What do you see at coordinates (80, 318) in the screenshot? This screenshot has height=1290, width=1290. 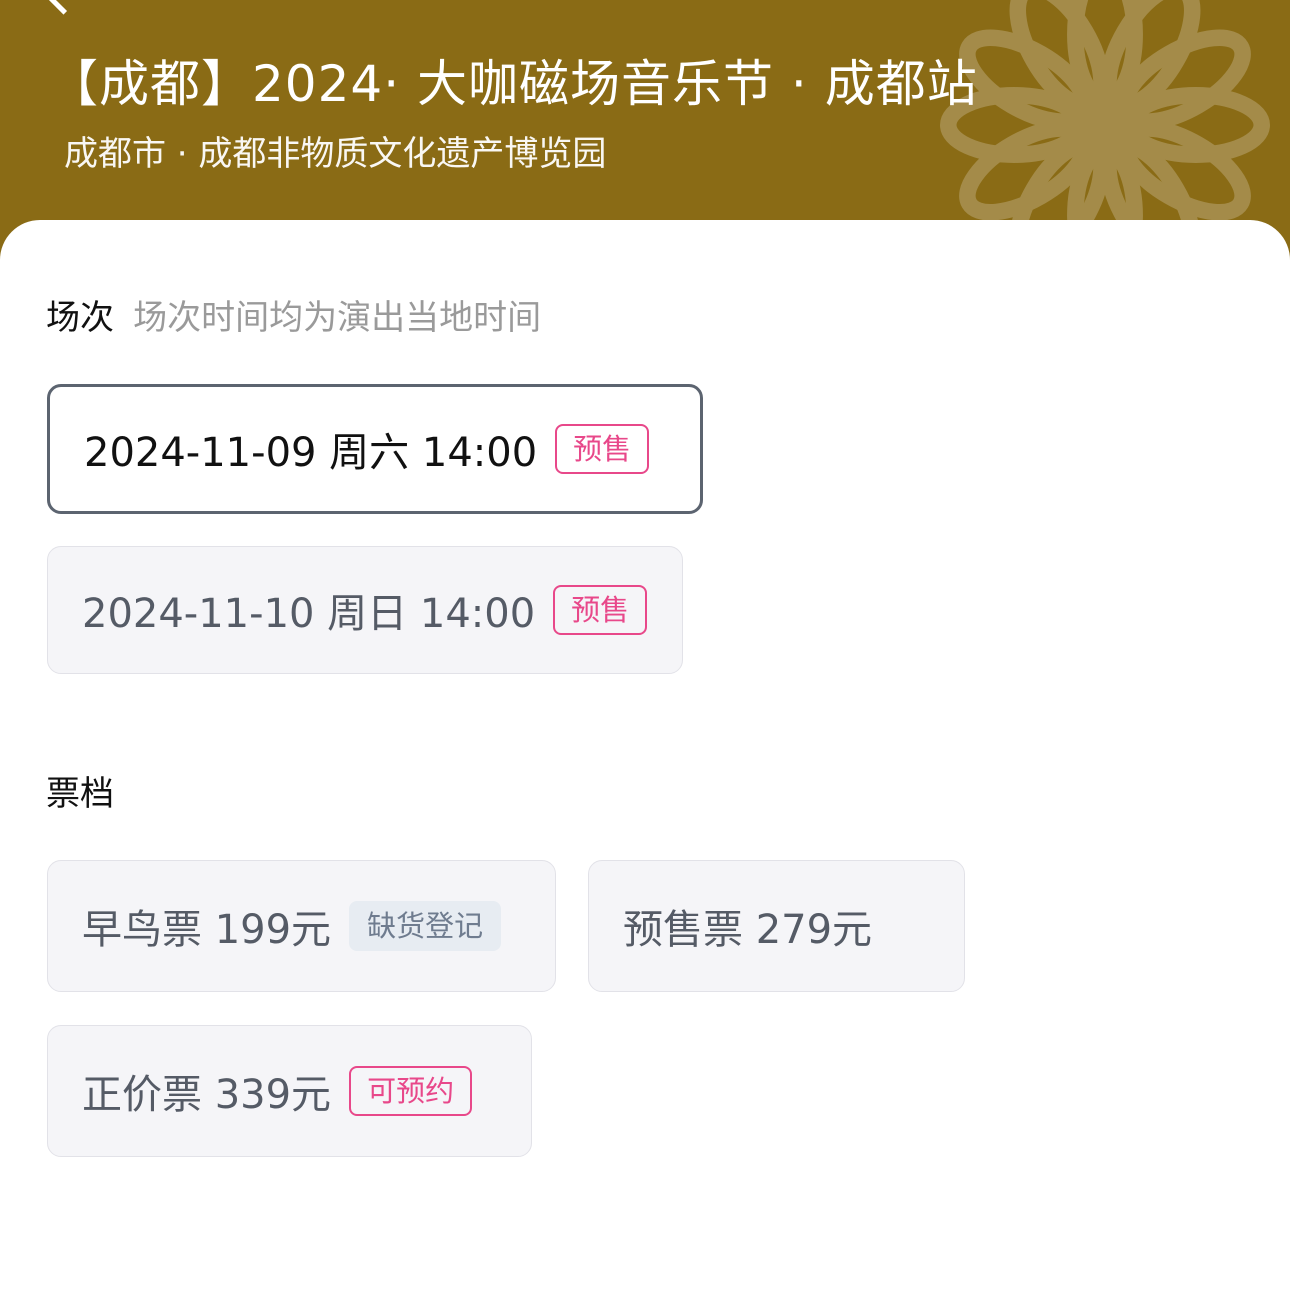 I see `session-section-title: 场次` at bounding box center [80, 318].